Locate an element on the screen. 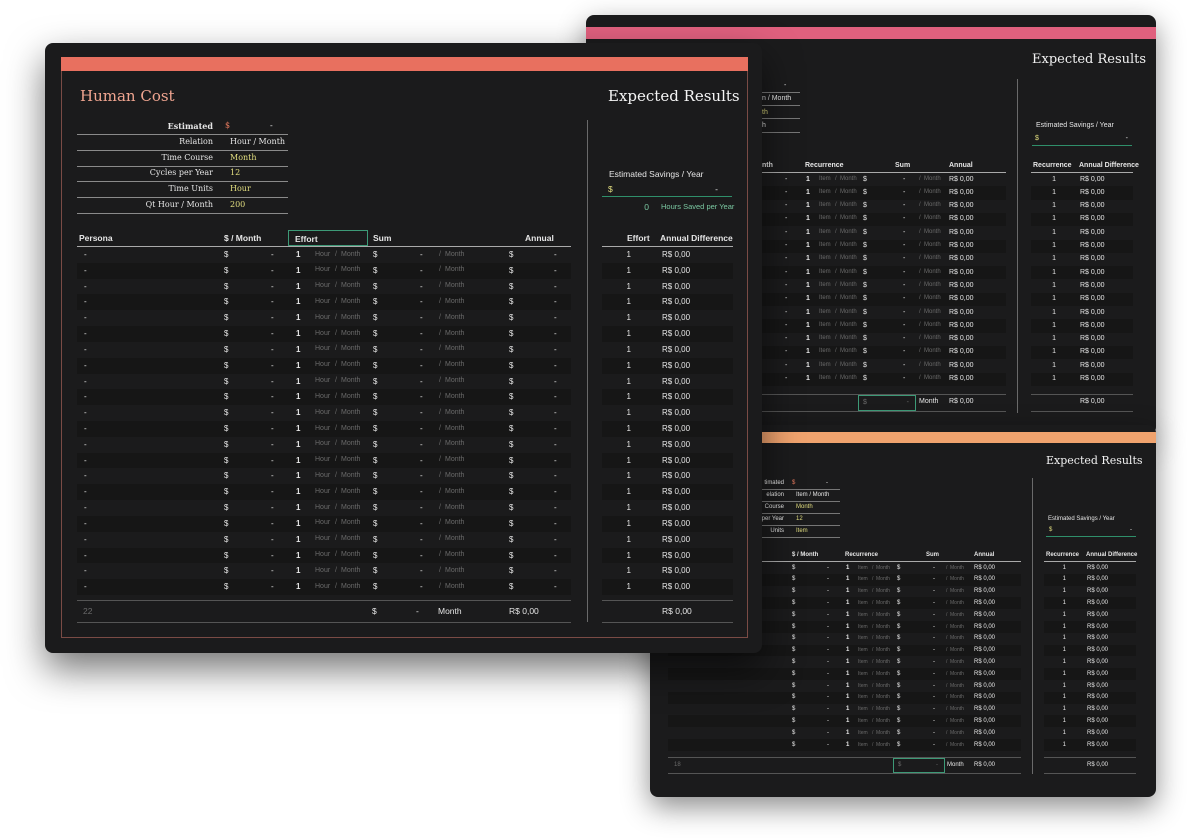 The height and width of the screenshot is (840, 1200). param-value: Hour / Month is located at coordinates (257, 141).